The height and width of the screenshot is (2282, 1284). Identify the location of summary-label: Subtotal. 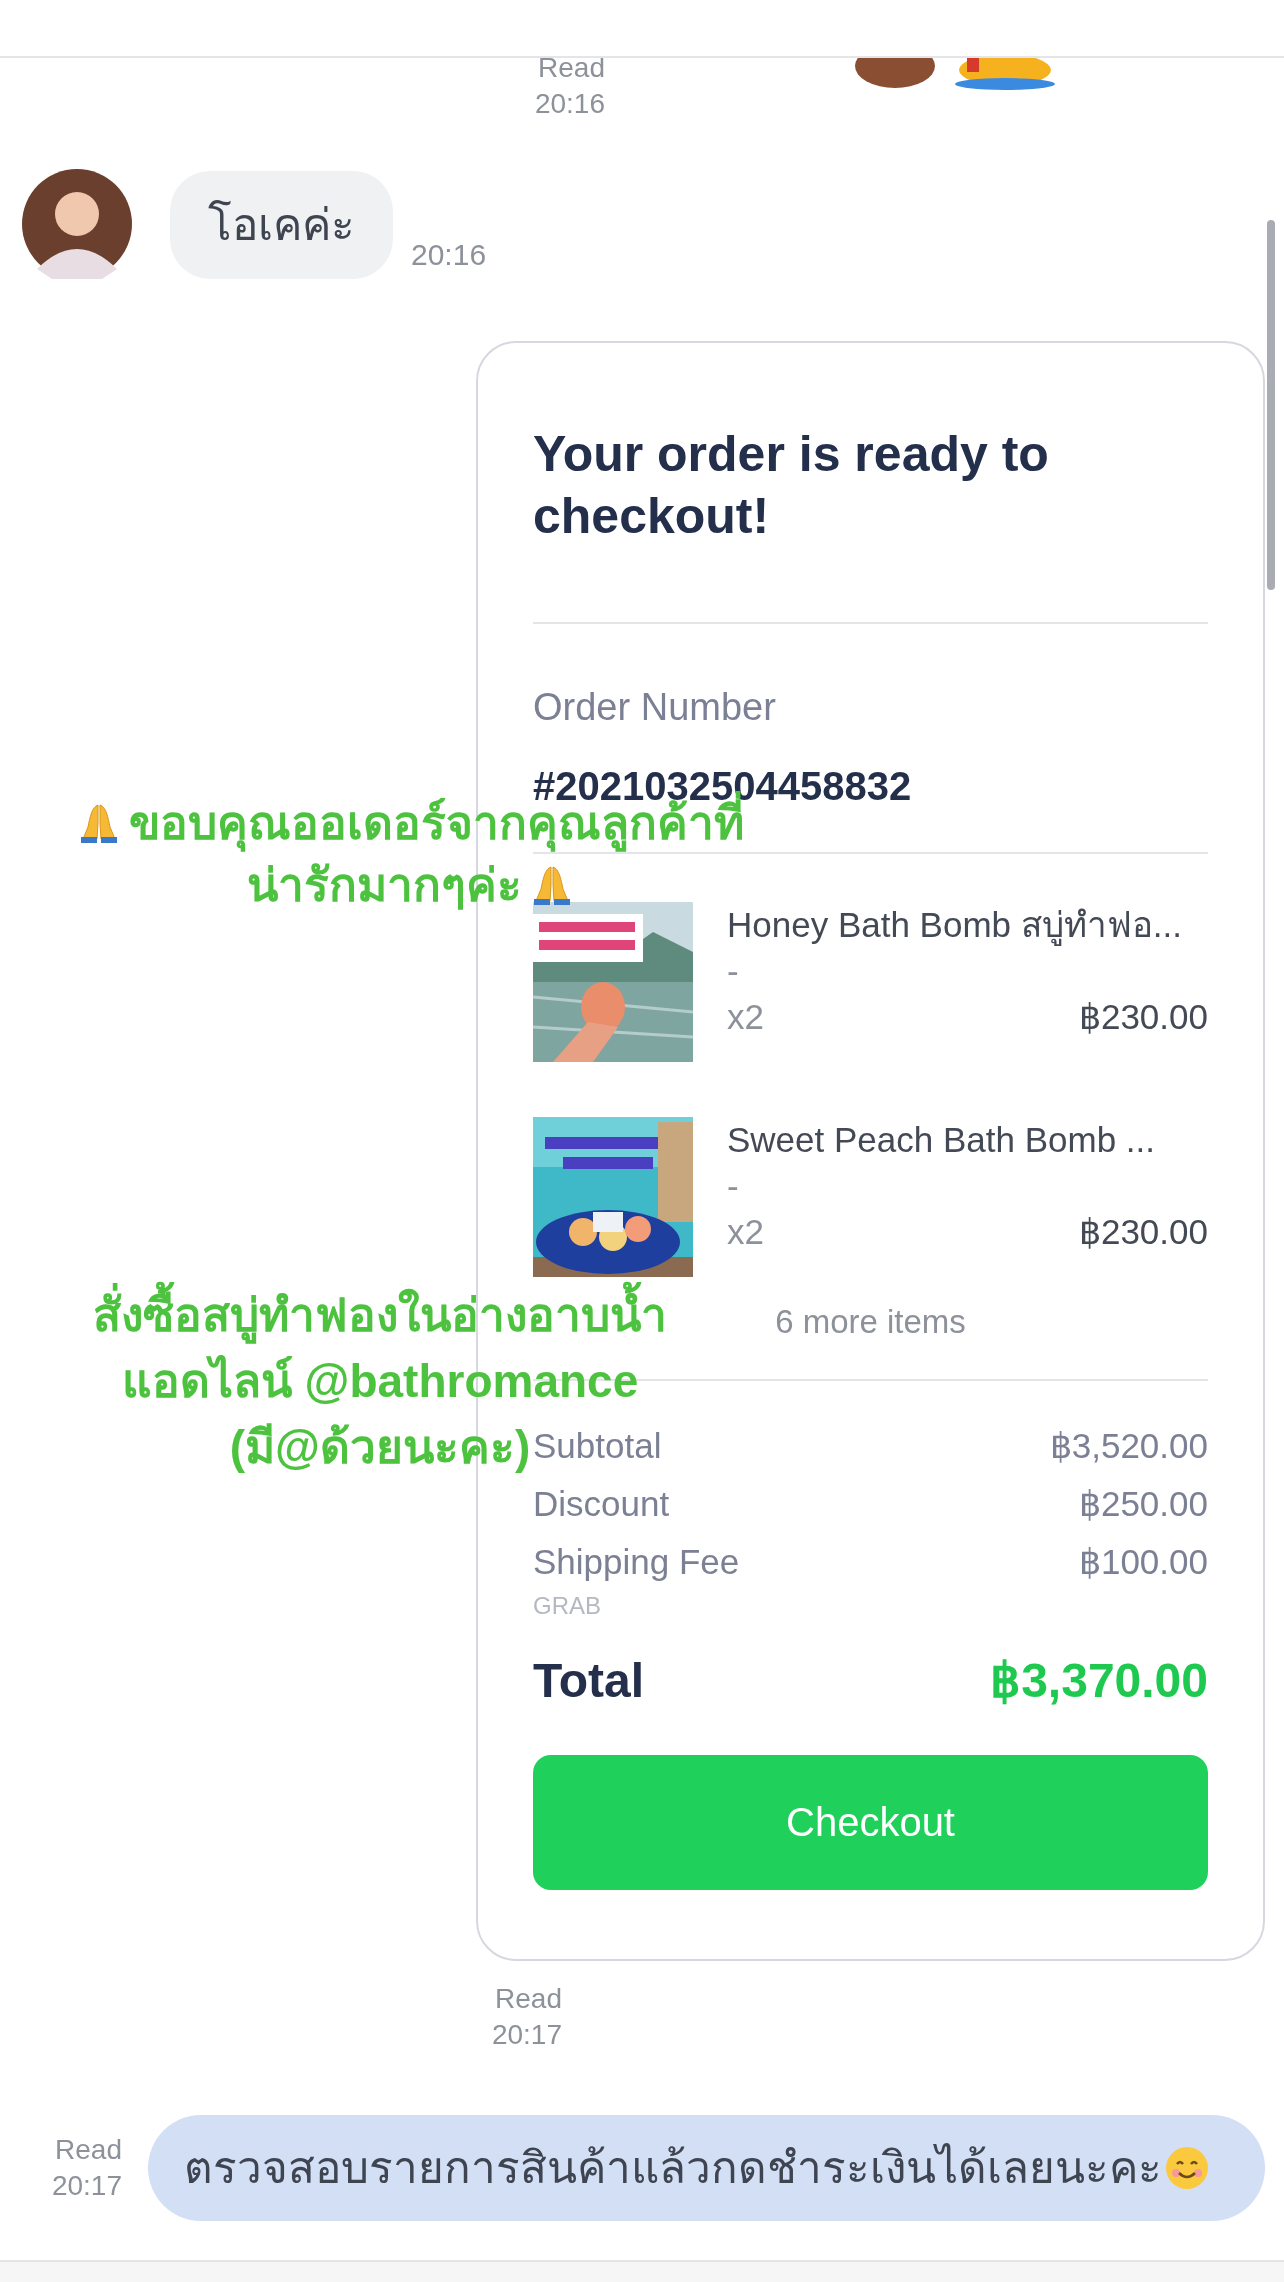
(597, 1445).